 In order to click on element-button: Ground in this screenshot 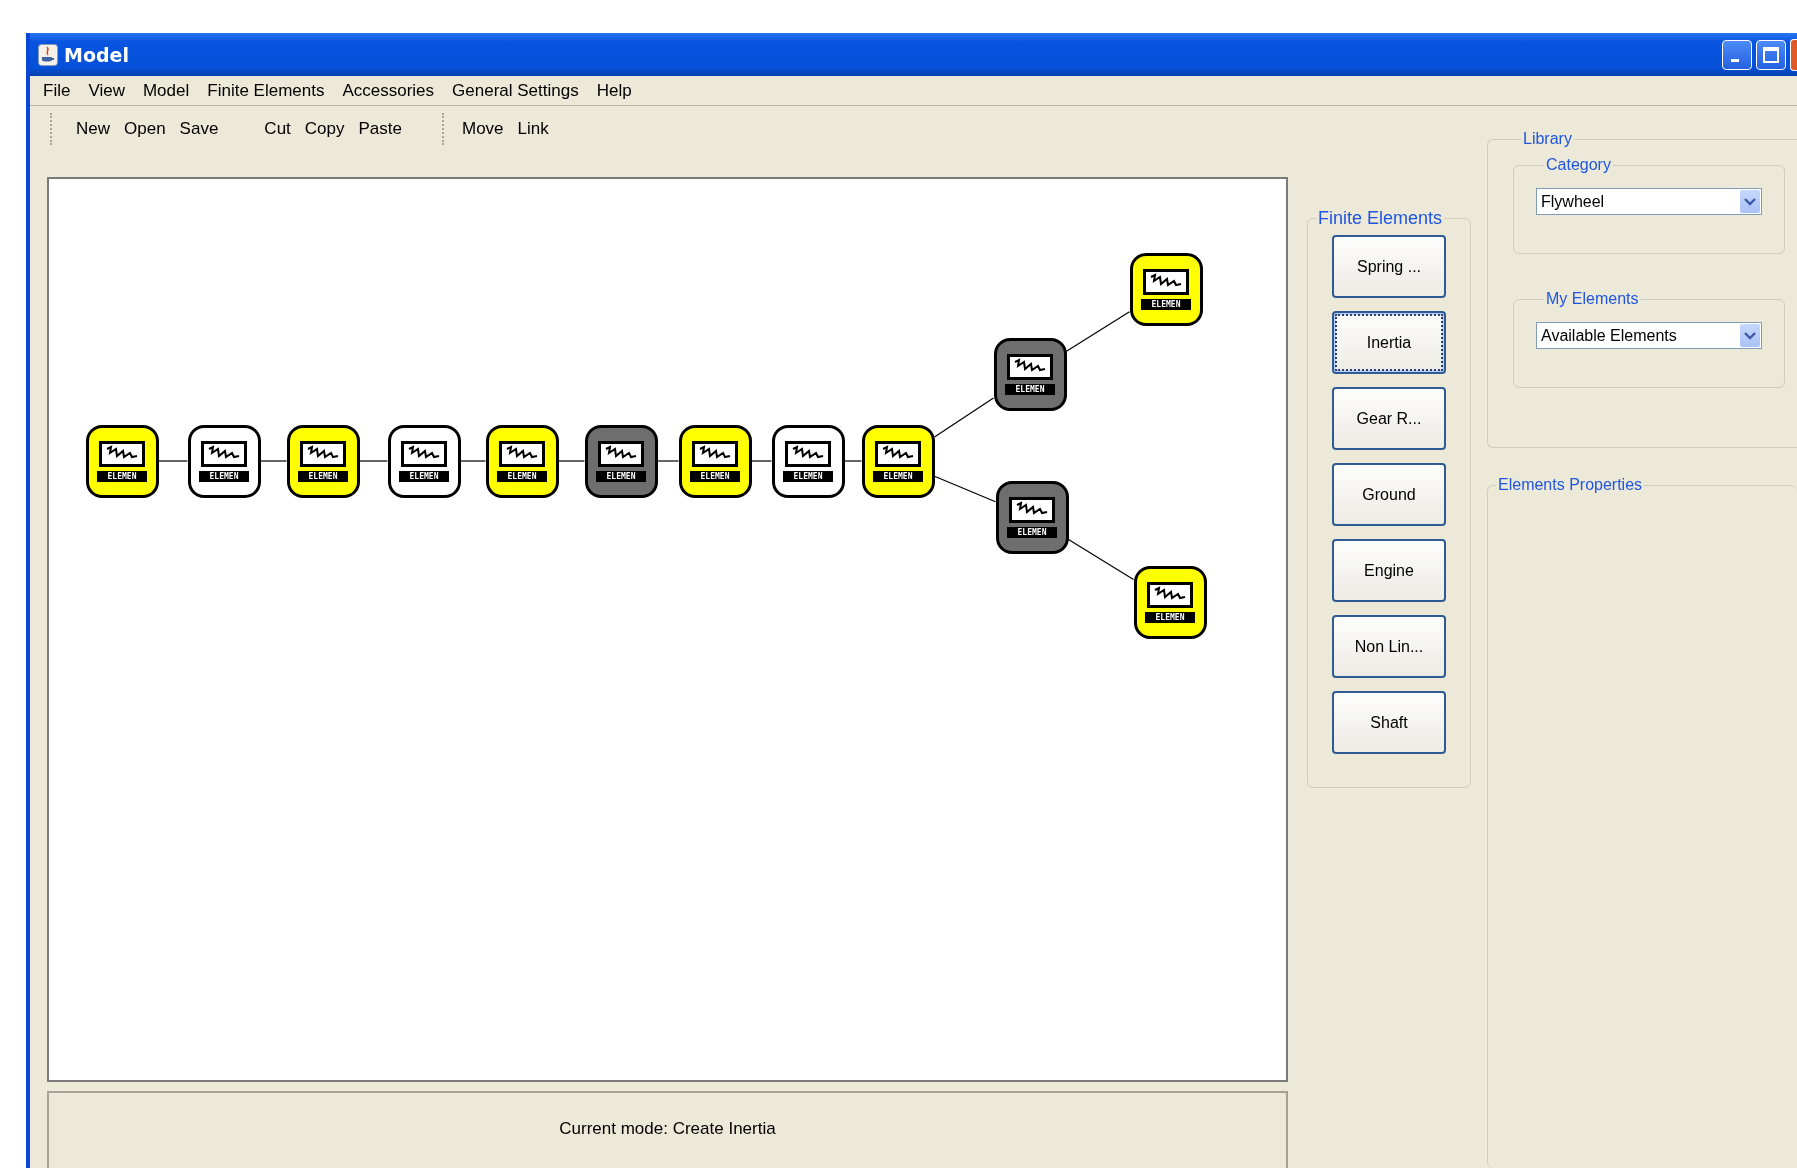, I will do `click(1389, 494)`.